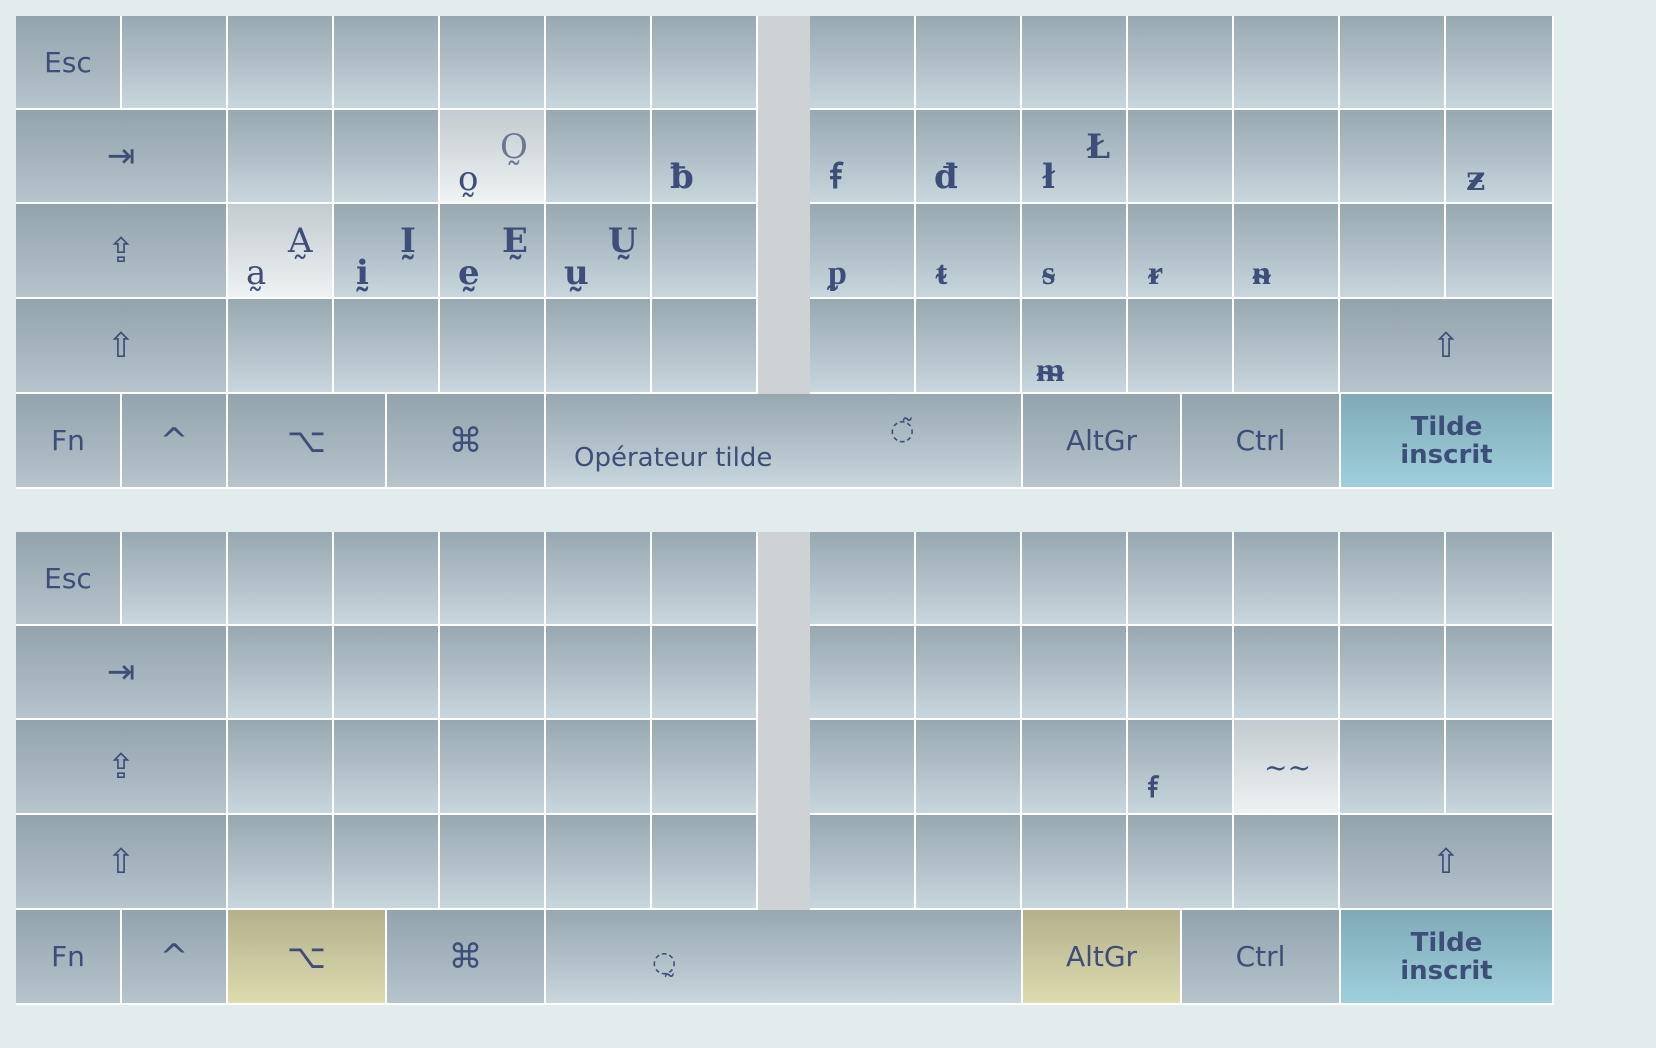 Image resolution: width=1656 pixels, height=1048 pixels. Describe the element at coordinates (1075, 157) in the screenshot. I see `key-l: ł Ł` at that location.